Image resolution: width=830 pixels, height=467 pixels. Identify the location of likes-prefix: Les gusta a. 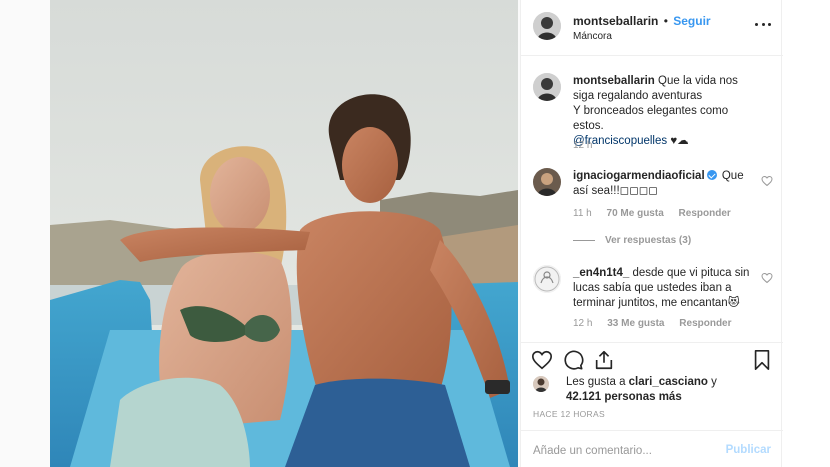
(597, 382).